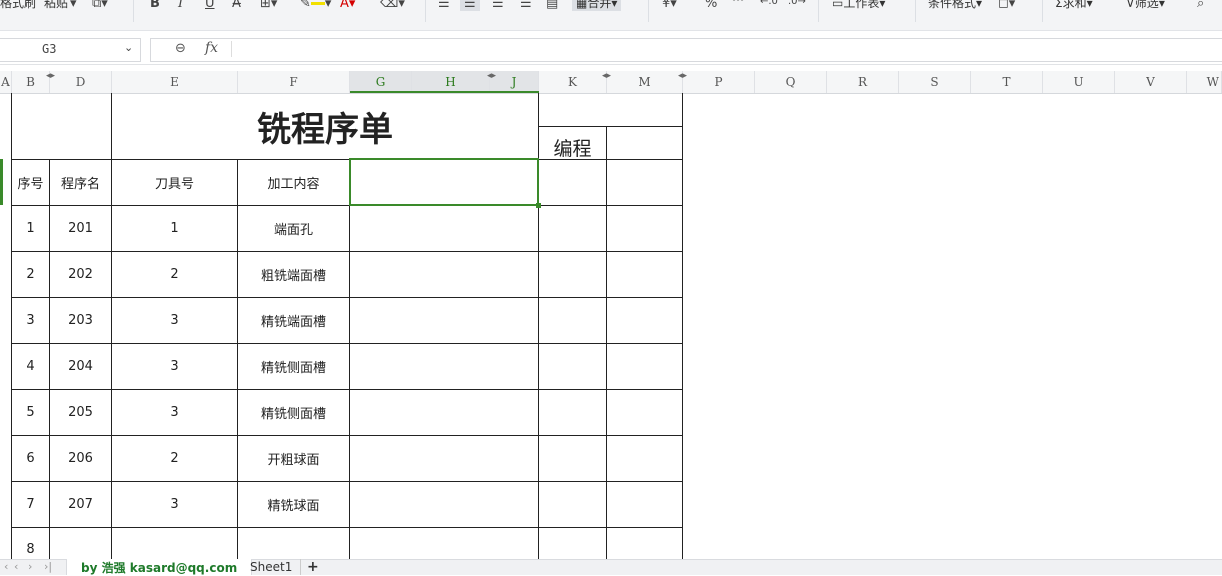  I want to click on eraser-icon: ⌫▾, so click(392, 5).